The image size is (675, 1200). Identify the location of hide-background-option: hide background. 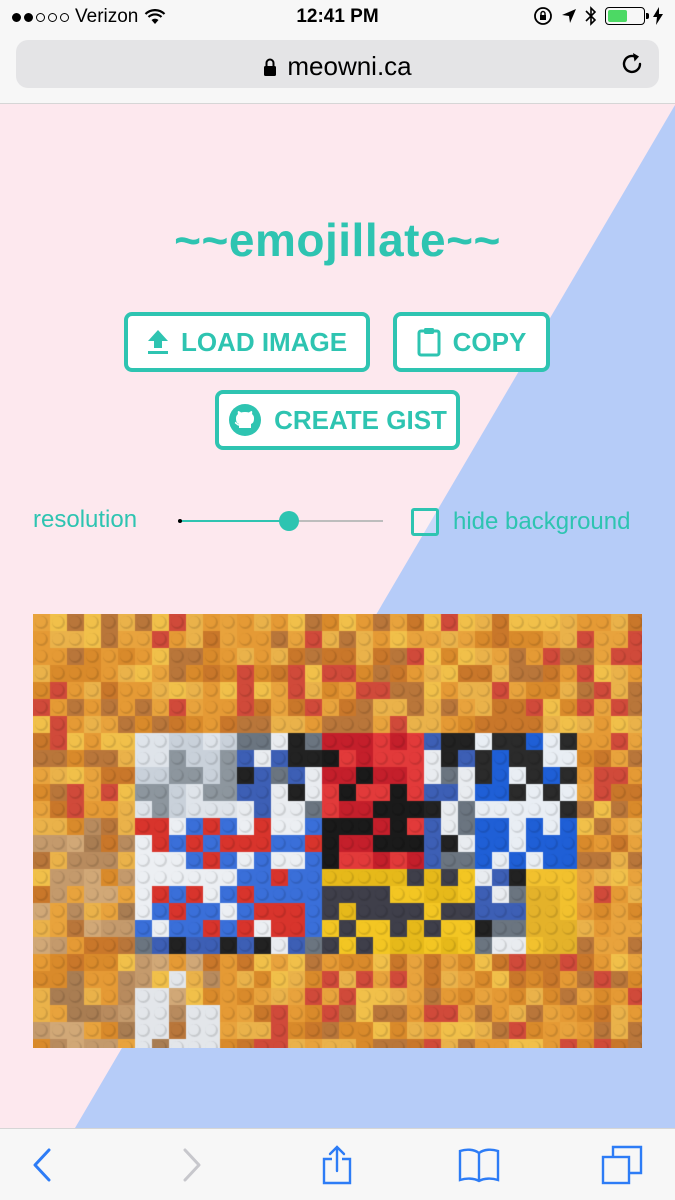
(520, 522).